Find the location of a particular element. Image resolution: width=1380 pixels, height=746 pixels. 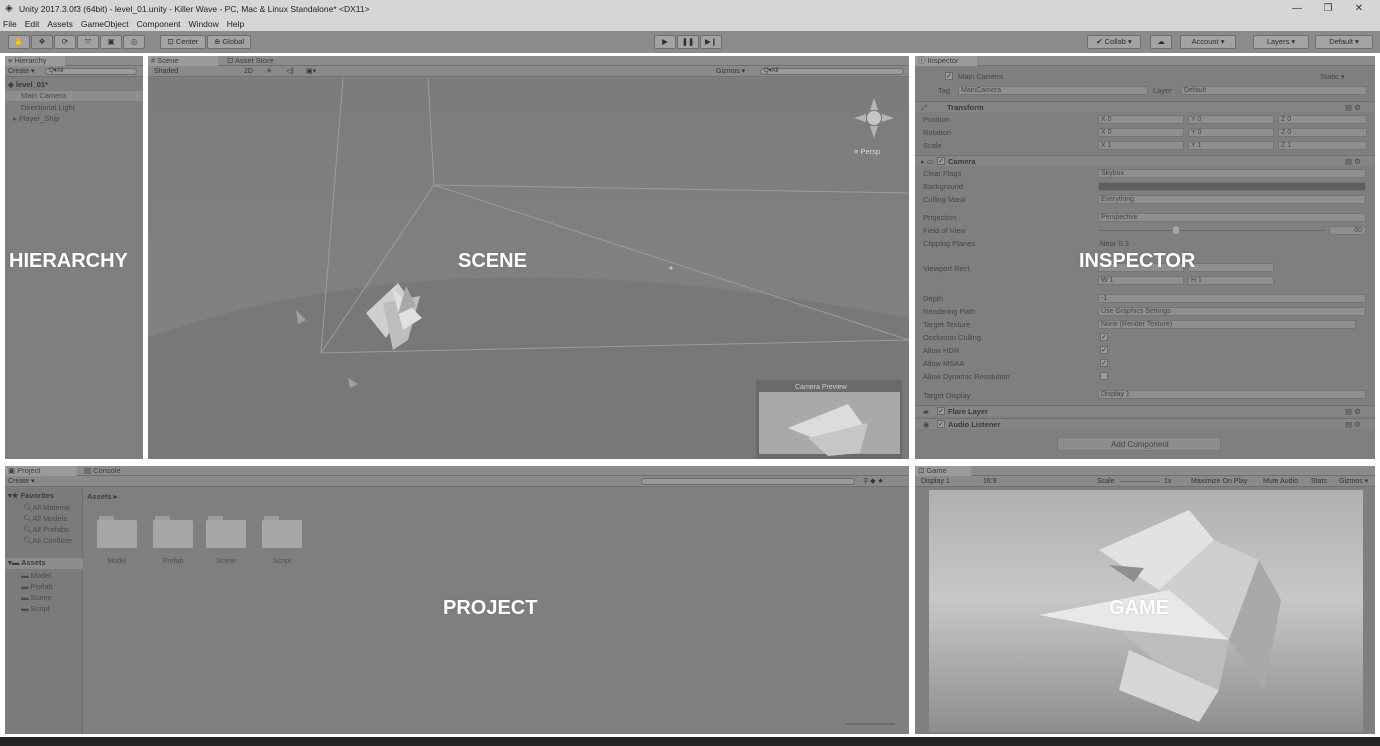

pivot-center-button: ⊡ Center is located at coordinates (183, 42).